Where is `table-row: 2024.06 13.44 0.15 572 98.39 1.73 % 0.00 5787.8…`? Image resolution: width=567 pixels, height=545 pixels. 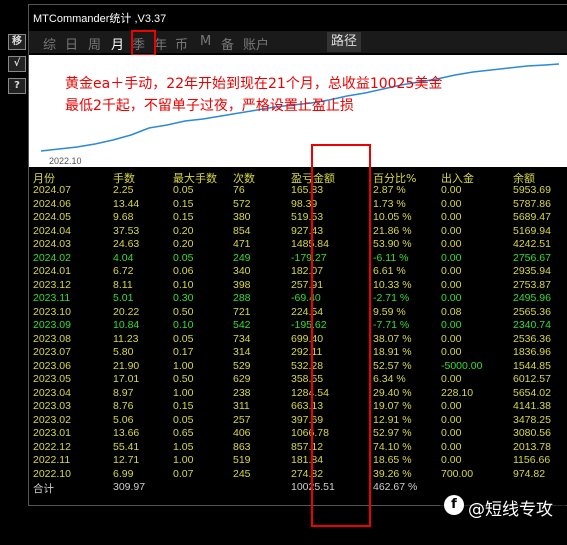 table-row: 2024.06 13.44 0.15 572 98.39 1.73 % 0.00 5787.8… is located at coordinates (298, 205).